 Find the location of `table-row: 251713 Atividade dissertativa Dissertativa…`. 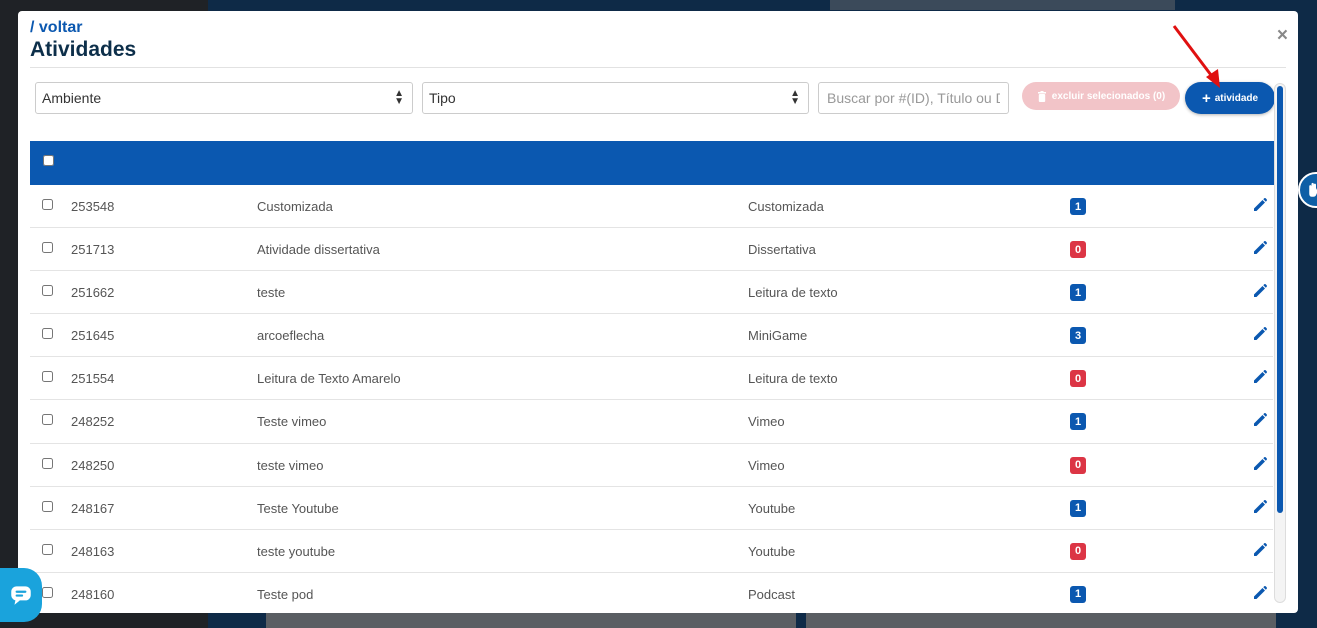

table-row: 251713 Atividade dissertativa Dissertativa… is located at coordinates (651, 250).